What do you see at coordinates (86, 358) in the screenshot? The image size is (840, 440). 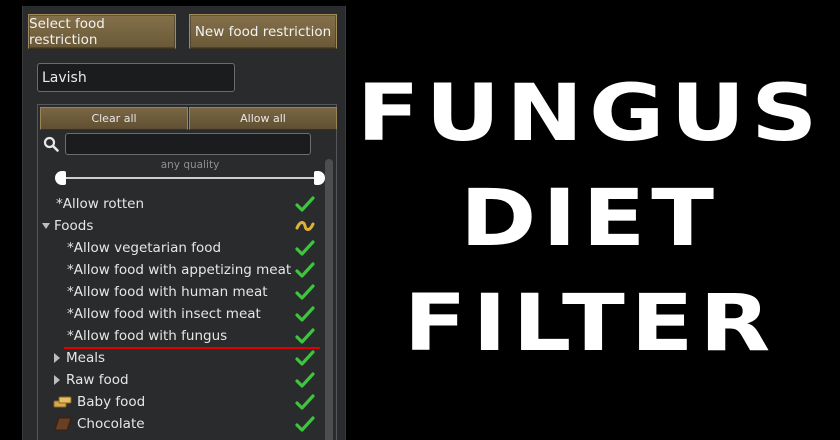 I see `tree-item-label: Meals` at bounding box center [86, 358].